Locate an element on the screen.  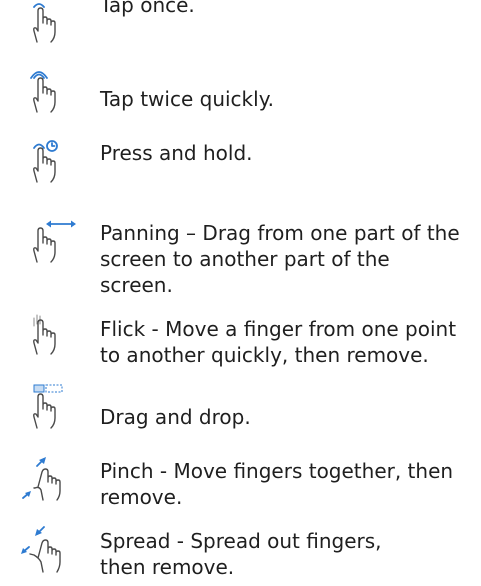
gesture-label-drag-drop: Drag and drop. is located at coordinates (175, 417).